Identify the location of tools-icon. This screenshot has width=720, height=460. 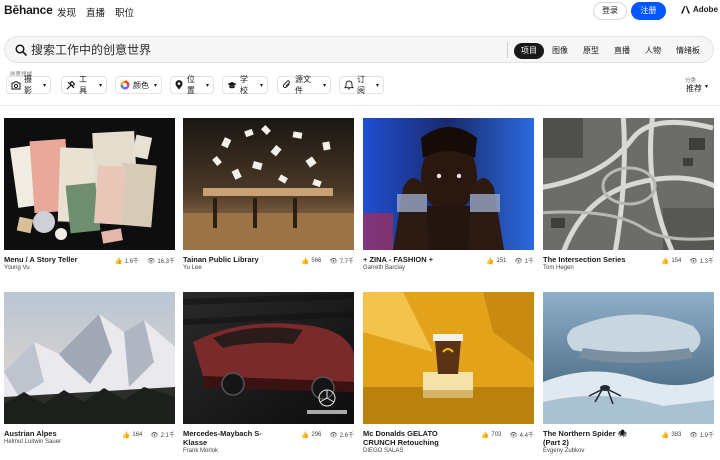
(71, 85).